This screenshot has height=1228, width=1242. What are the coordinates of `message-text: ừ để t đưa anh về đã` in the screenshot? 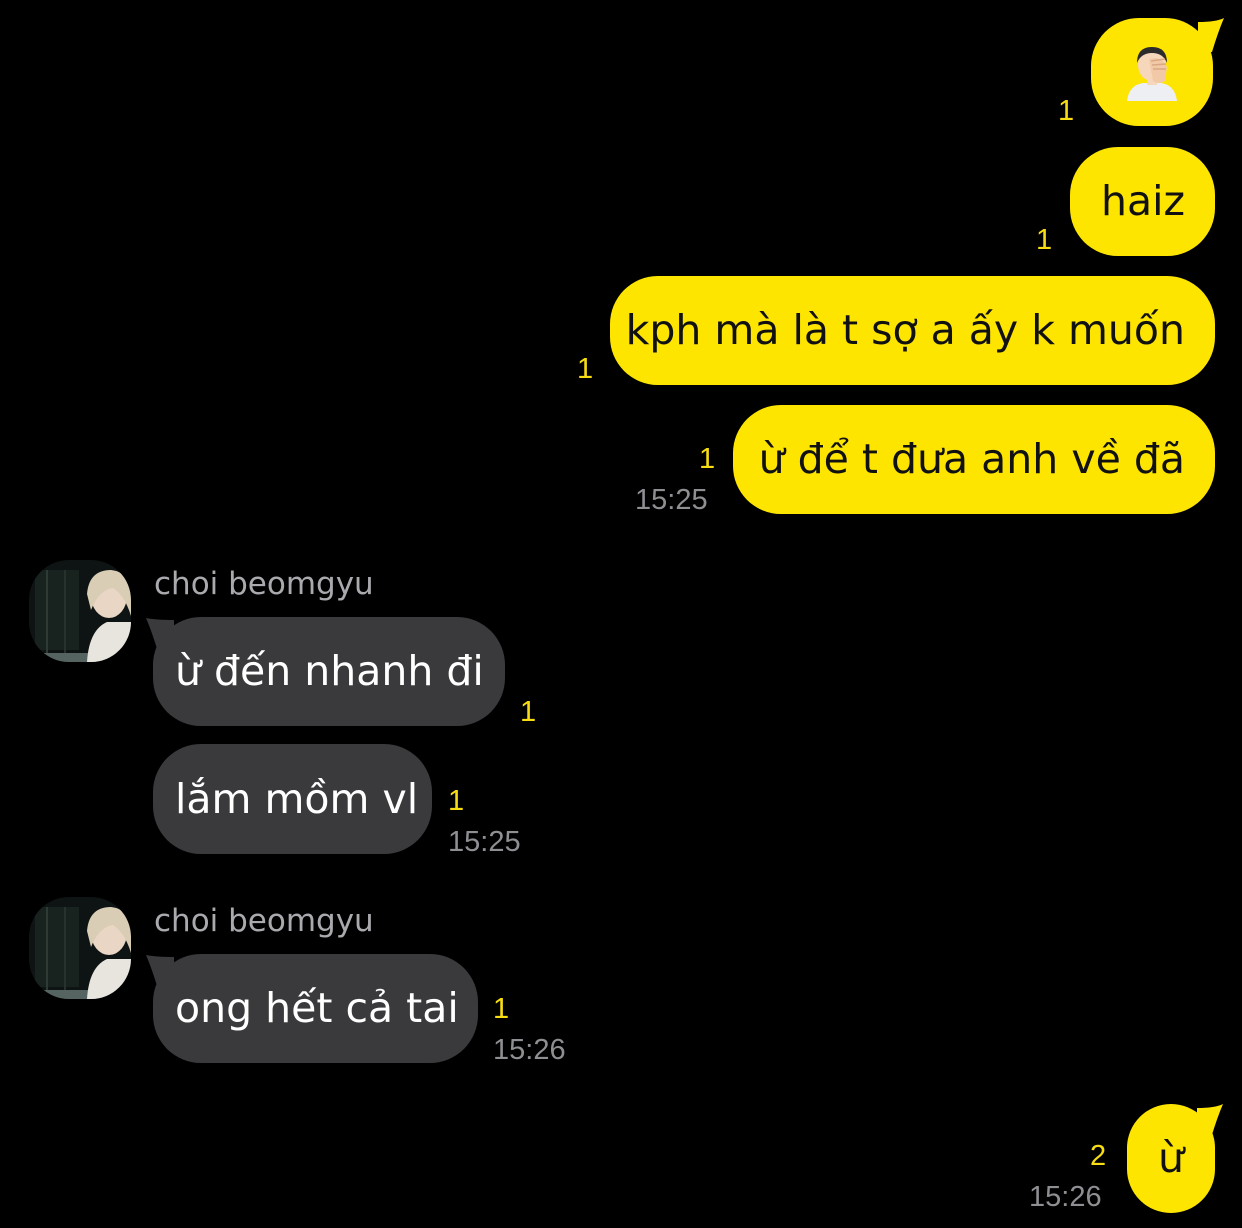 It's located at (971, 459).